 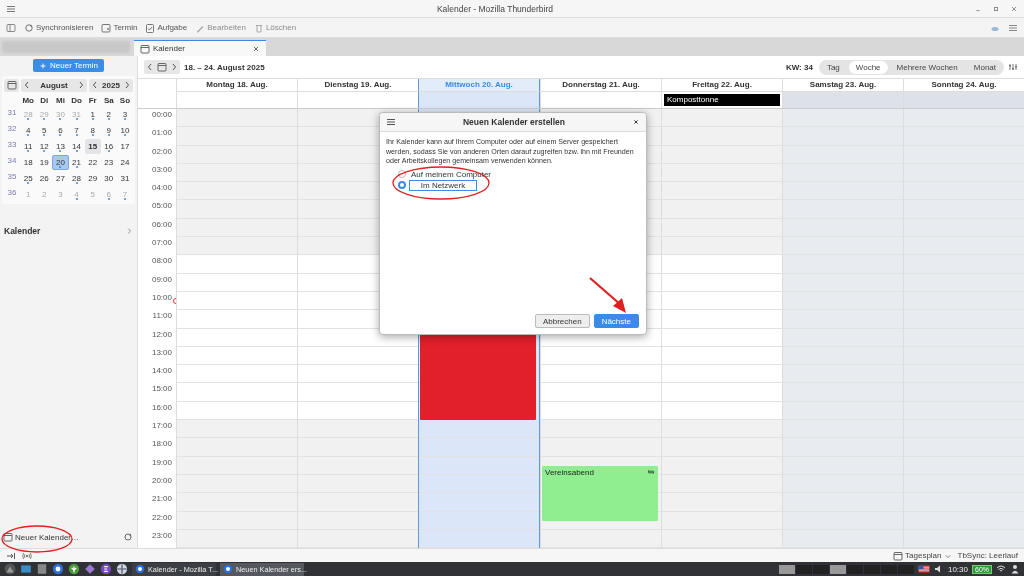 I want to click on calendar-day: 26, so click(x=44, y=178).